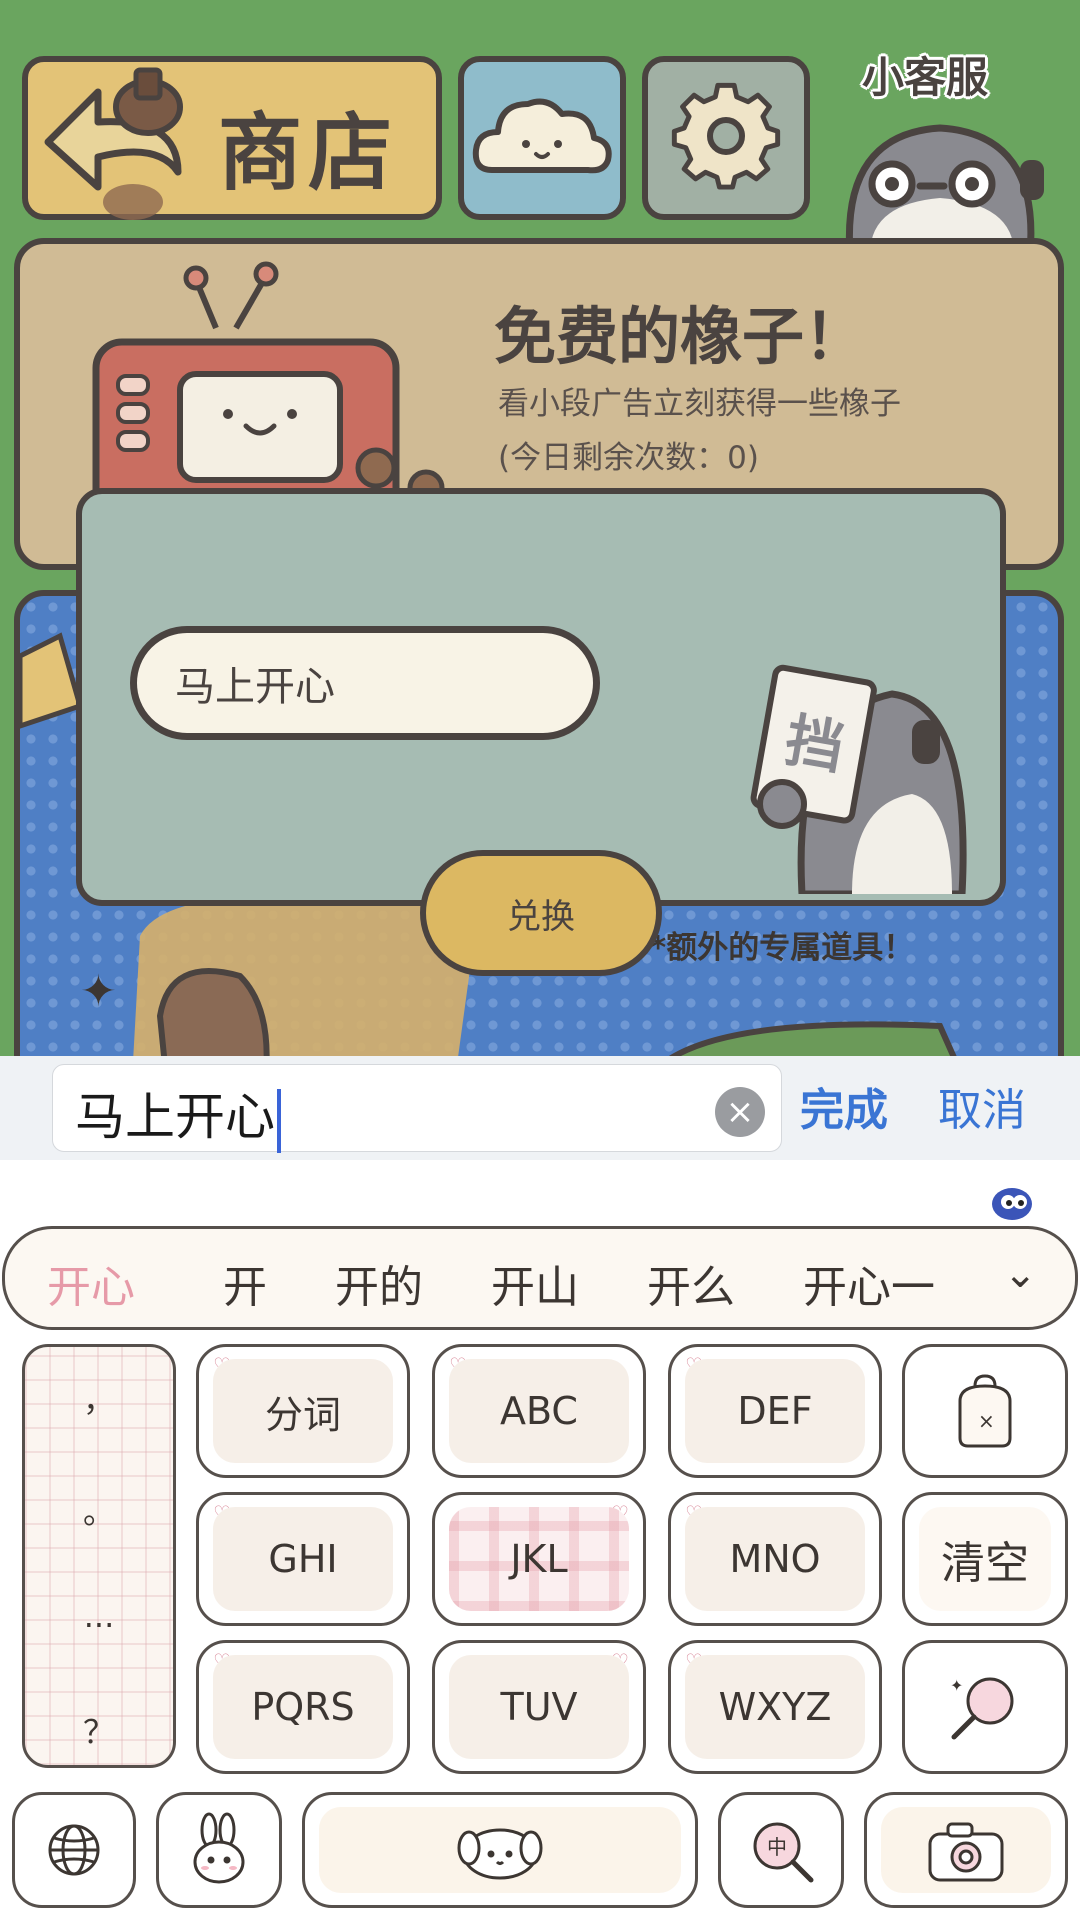  What do you see at coordinates (814, 744) in the screenshot?
I see `svg-text: 挡` at bounding box center [814, 744].